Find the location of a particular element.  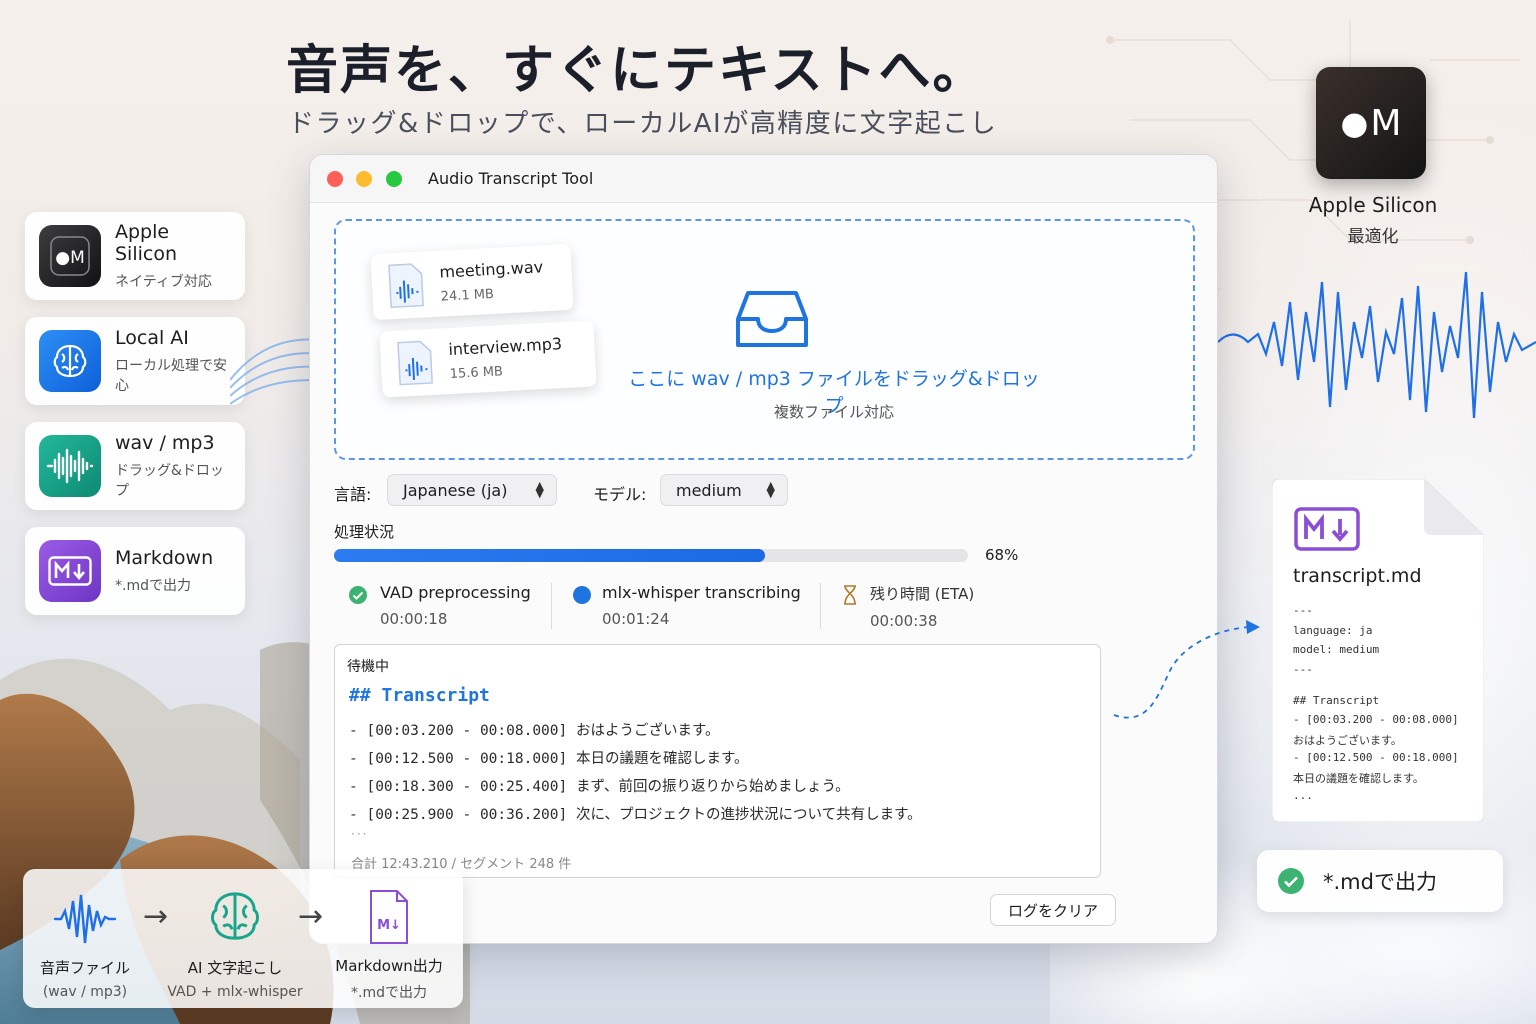

md-output-badge: *.mdで出力 is located at coordinates (1380, 881).